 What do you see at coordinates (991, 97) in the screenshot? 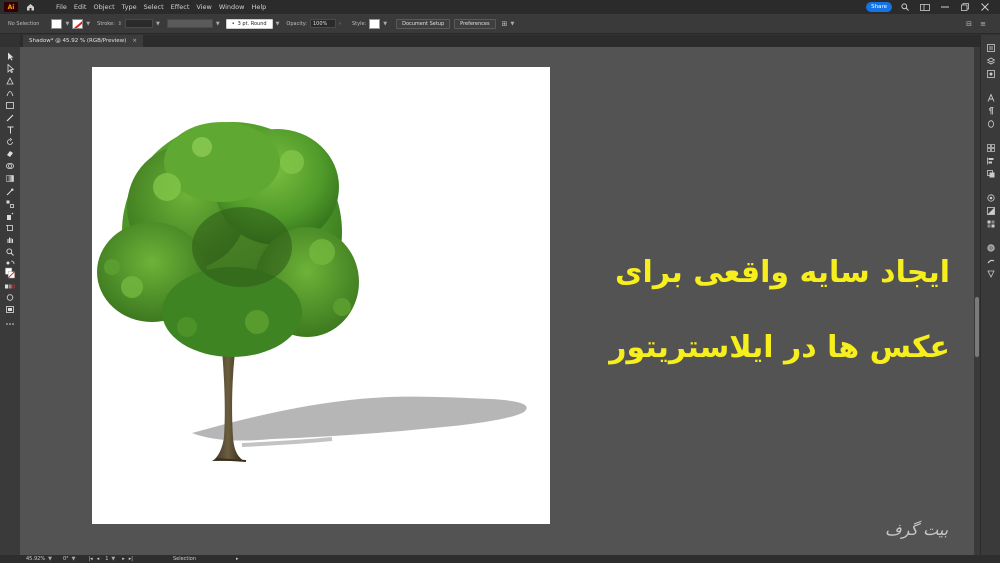
I see `character-panel-icon` at bounding box center [991, 97].